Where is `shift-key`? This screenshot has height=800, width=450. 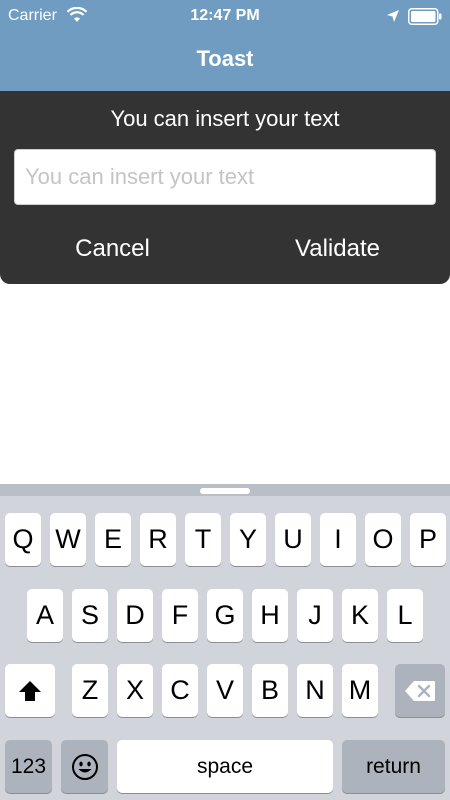 shift-key is located at coordinates (30, 690).